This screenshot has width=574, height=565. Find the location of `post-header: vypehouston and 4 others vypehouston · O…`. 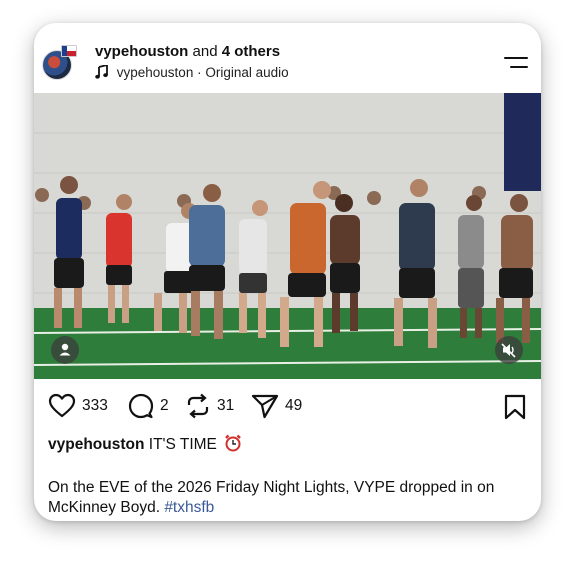

post-header: vypehouston and 4 others vypehouston · O… is located at coordinates (287, 58).